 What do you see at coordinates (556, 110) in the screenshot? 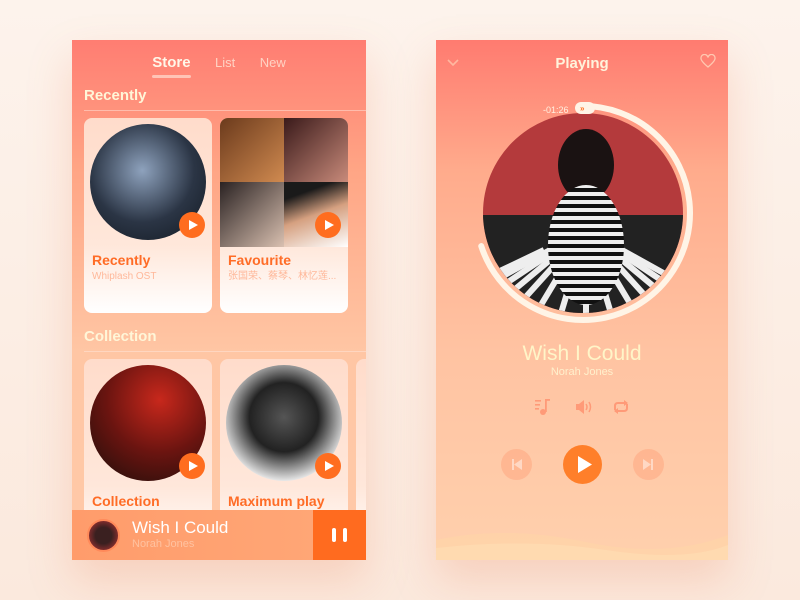
I see `time-remaining: -01:26` at bounding box center [556, 110].